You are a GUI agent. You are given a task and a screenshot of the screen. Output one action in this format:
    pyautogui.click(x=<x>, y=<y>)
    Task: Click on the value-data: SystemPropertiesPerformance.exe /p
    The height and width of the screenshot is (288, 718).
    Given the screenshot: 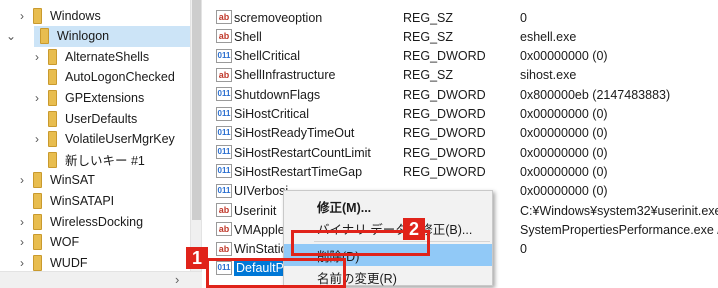 What is the action you would take?
    pyautogui.click(x=619, y=229)
    